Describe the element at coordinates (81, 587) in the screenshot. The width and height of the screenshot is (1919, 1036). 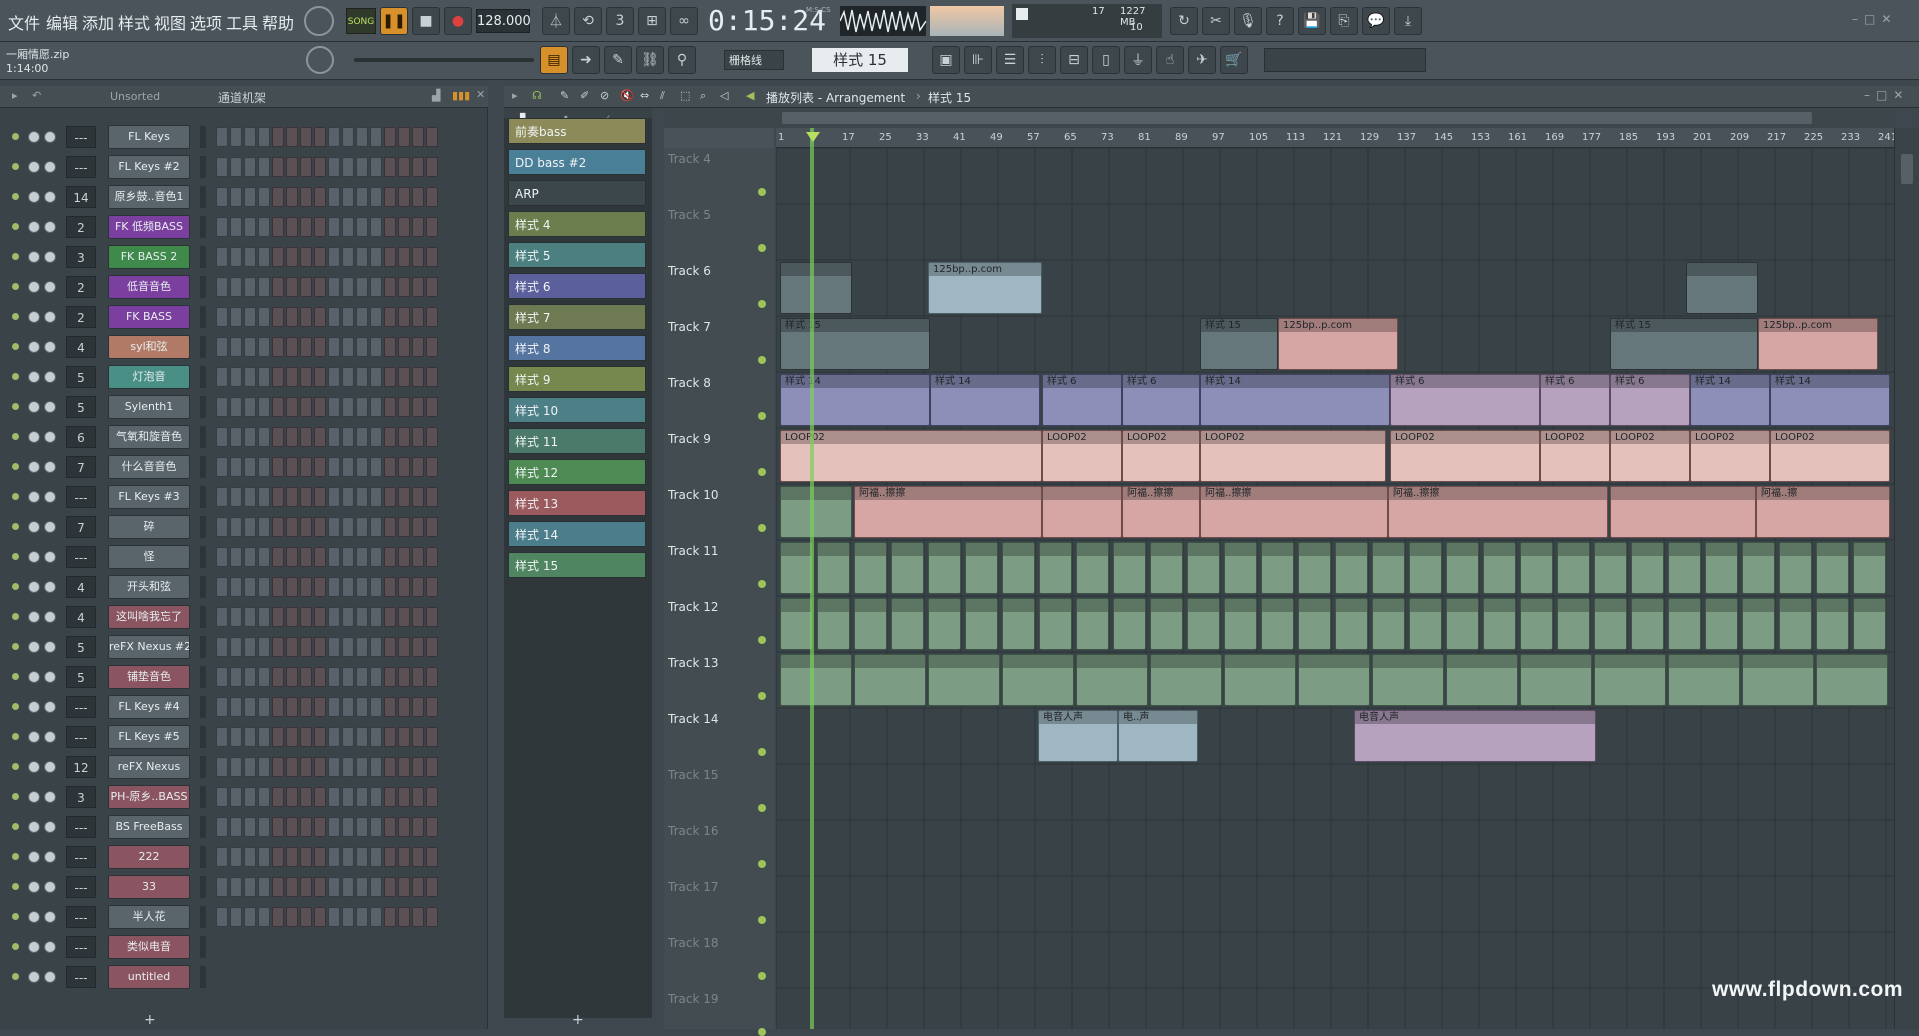
I see `channel-mixer-track: 4` at that location.